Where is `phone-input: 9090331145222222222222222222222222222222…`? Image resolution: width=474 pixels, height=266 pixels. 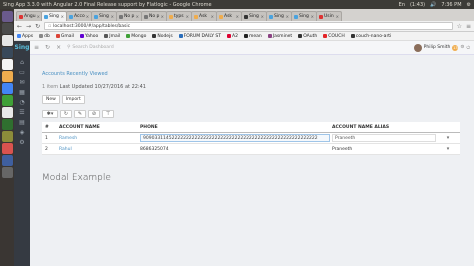 phone-input: 9090331145222222222222222222222222222222… is located at coordinates (235, 138).